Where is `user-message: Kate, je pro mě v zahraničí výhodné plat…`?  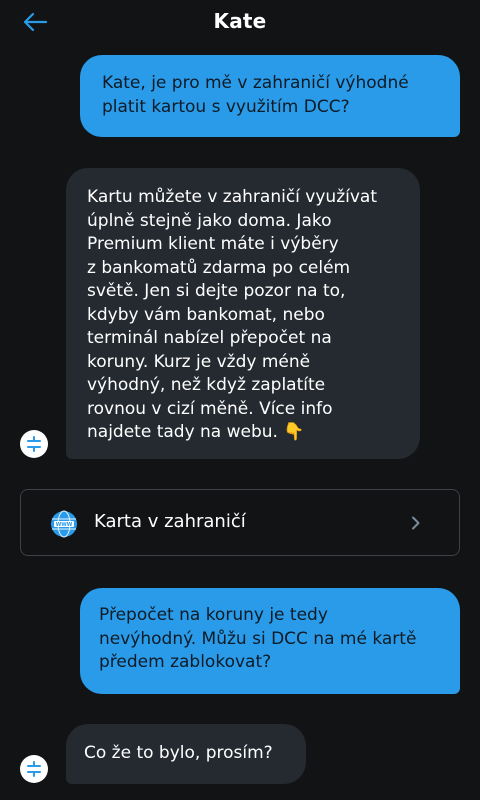
user-message: Kate, je pro mě v zahraničí výhodné plat… is located at coordinates (270, 96).